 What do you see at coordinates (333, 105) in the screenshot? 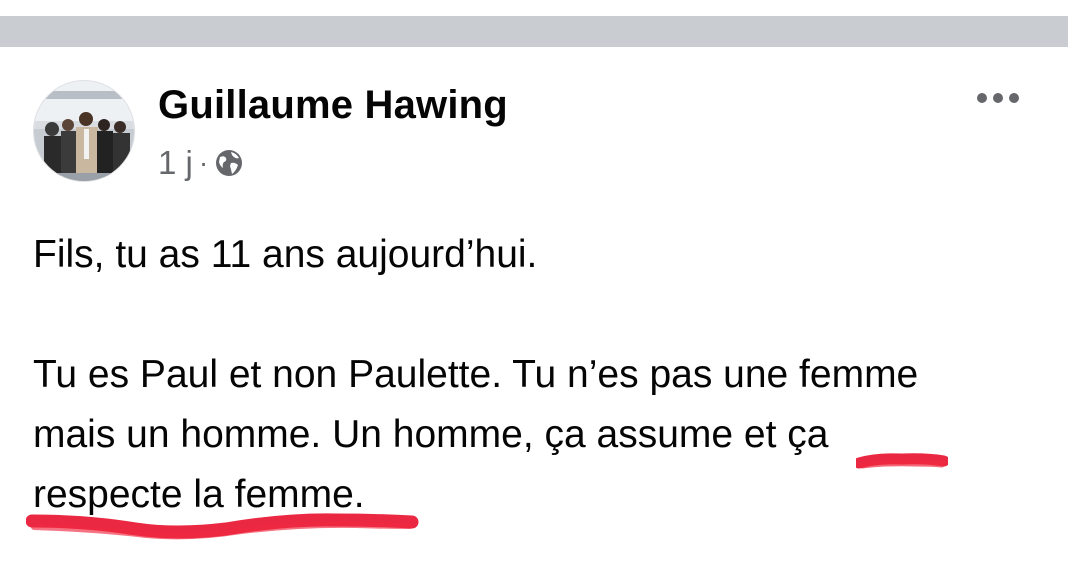
I see `author-name: Guillaume Hawing` at bounding box center [333, 105].